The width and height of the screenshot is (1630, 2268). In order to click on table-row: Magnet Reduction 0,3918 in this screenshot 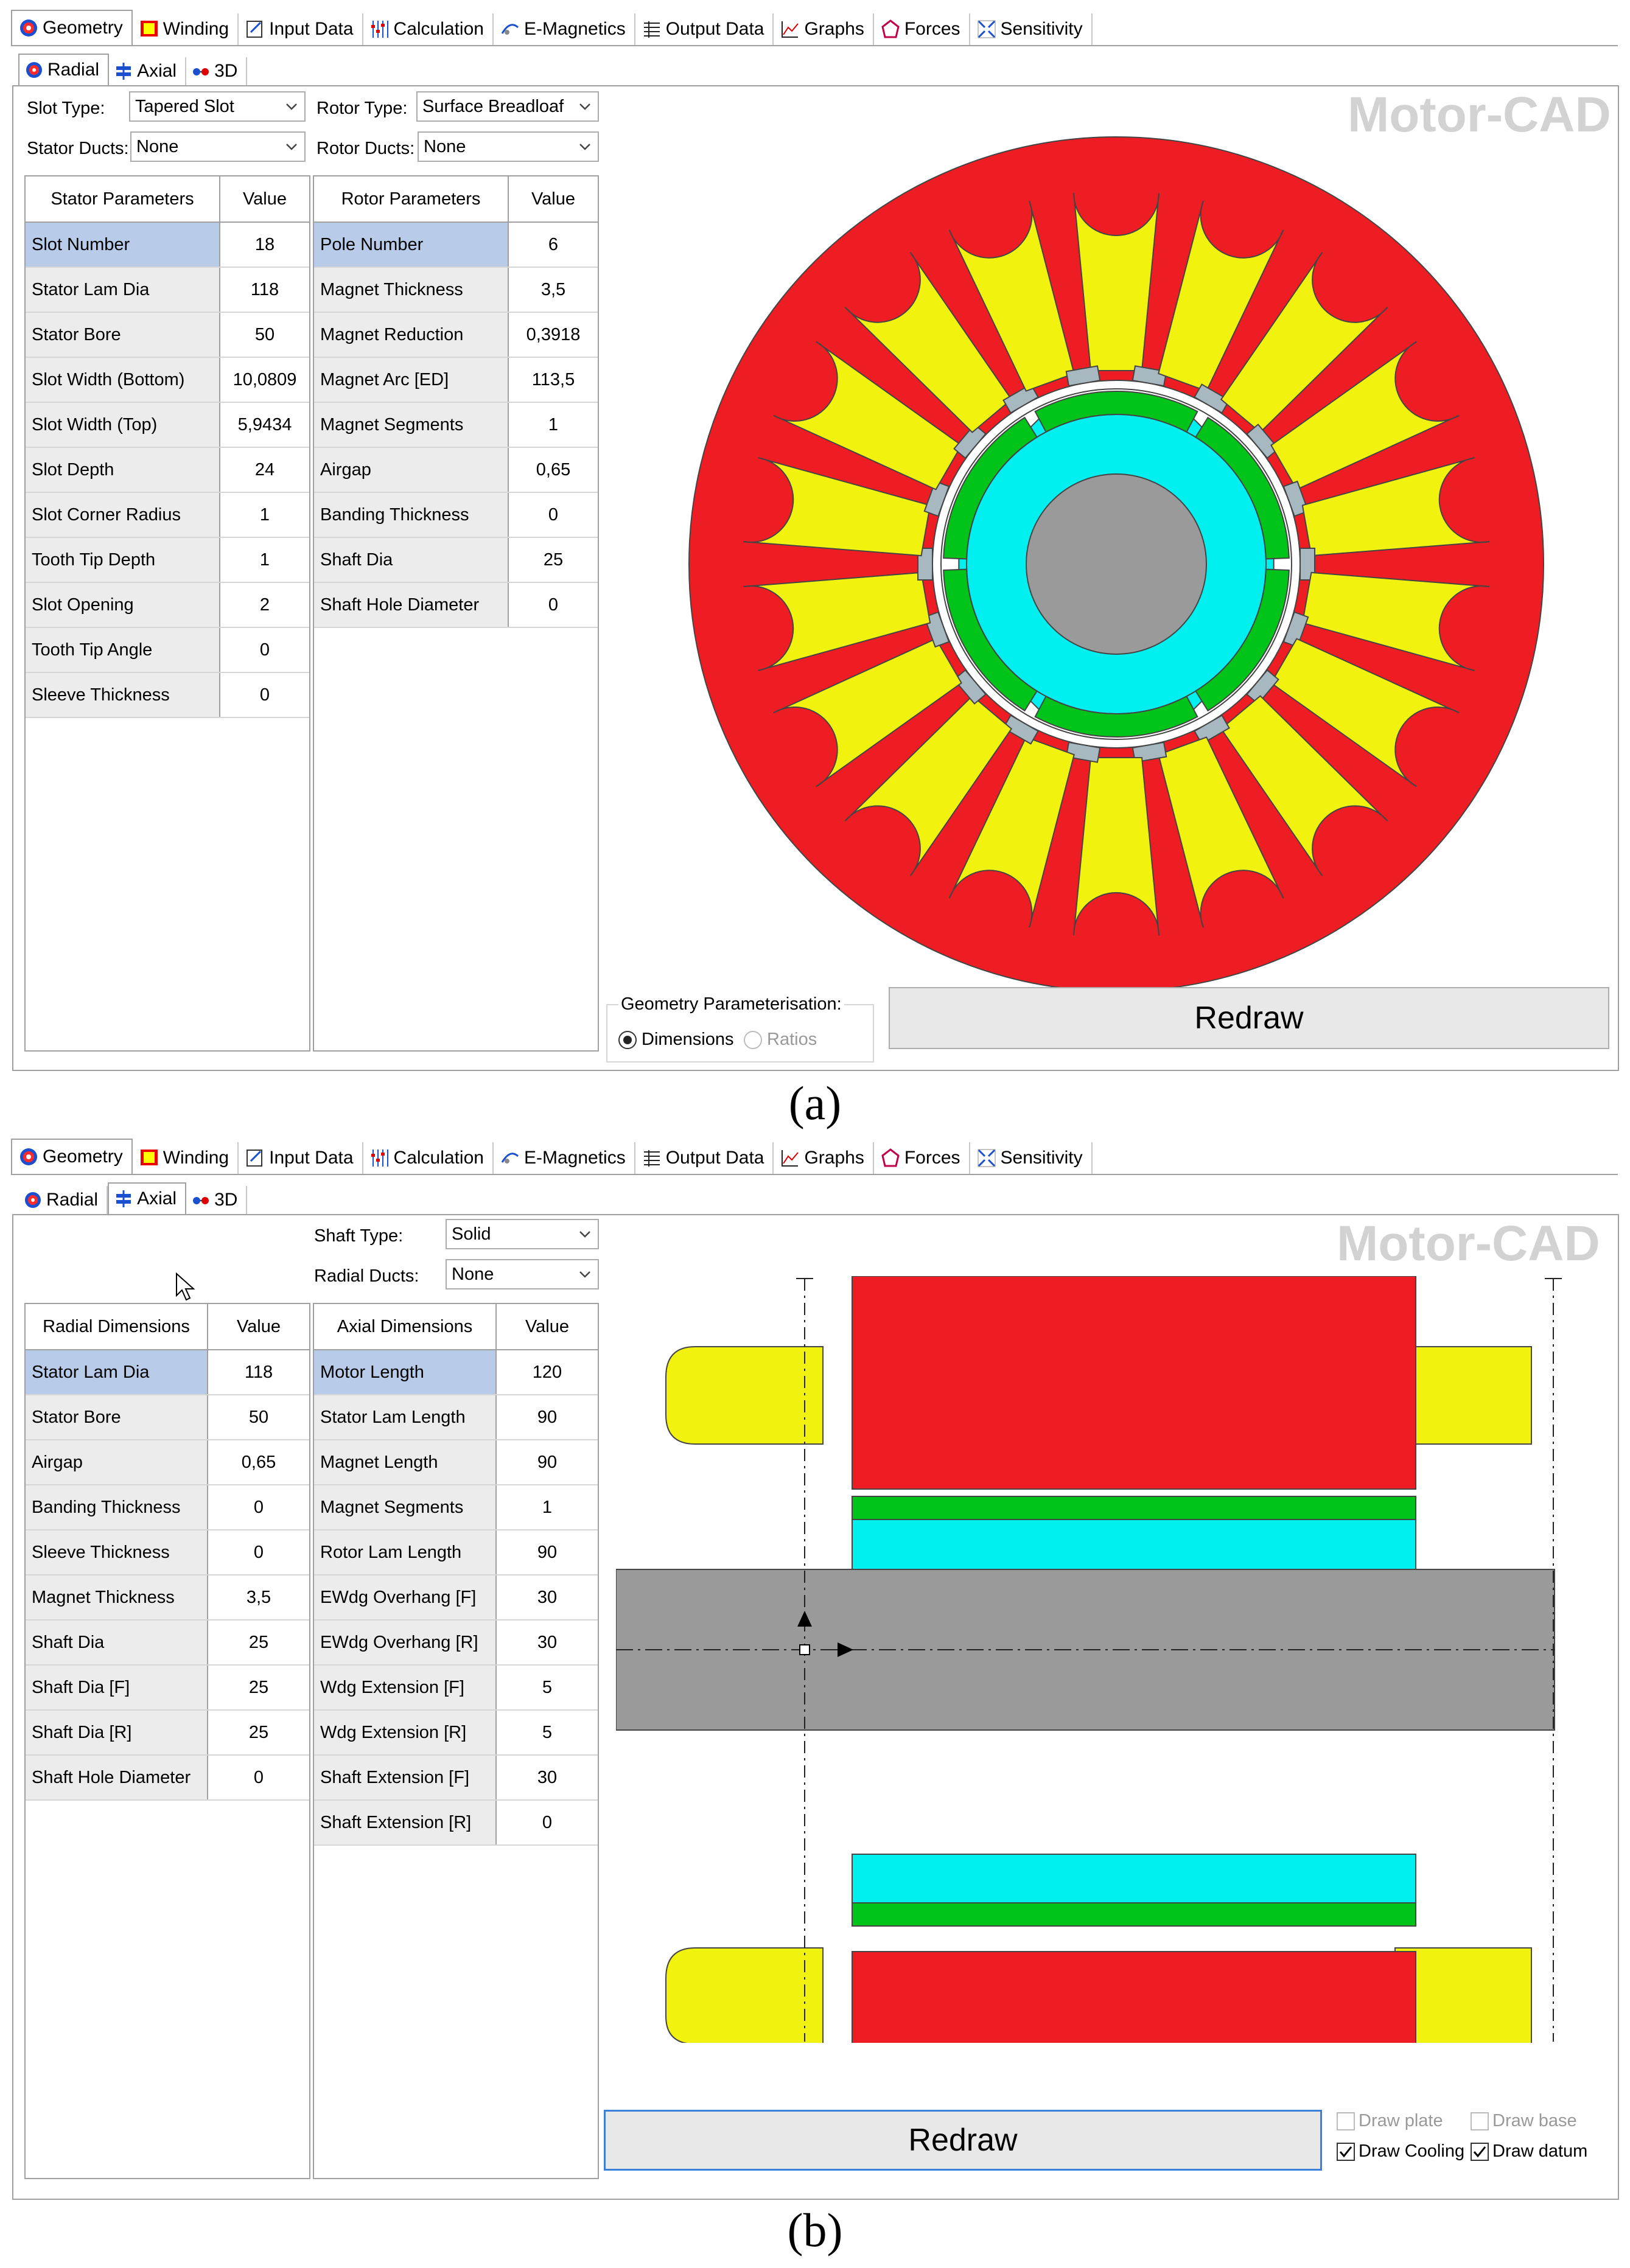, I will do `click(456, 335)`.